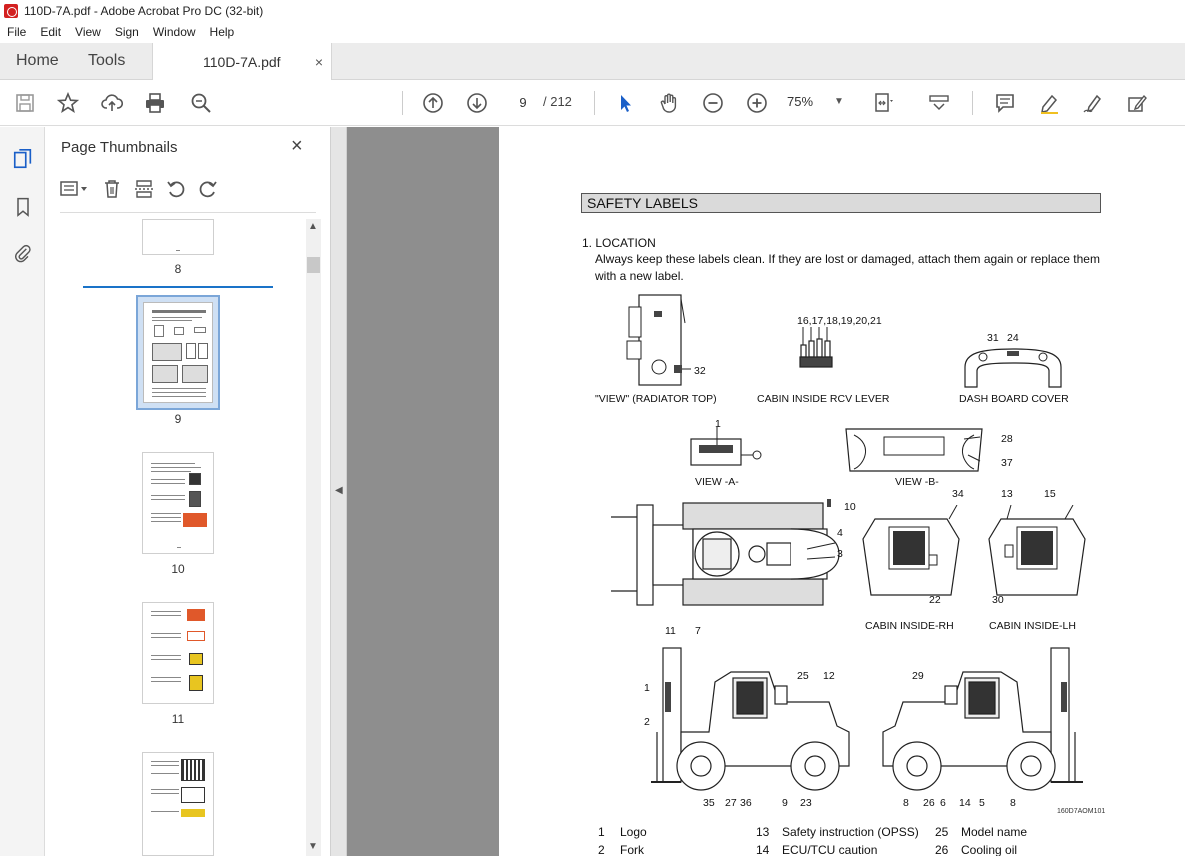 This screenshot has width=1185, height=856. I want to click on cabin-inside-lh-drawing, so click(1037, 550).